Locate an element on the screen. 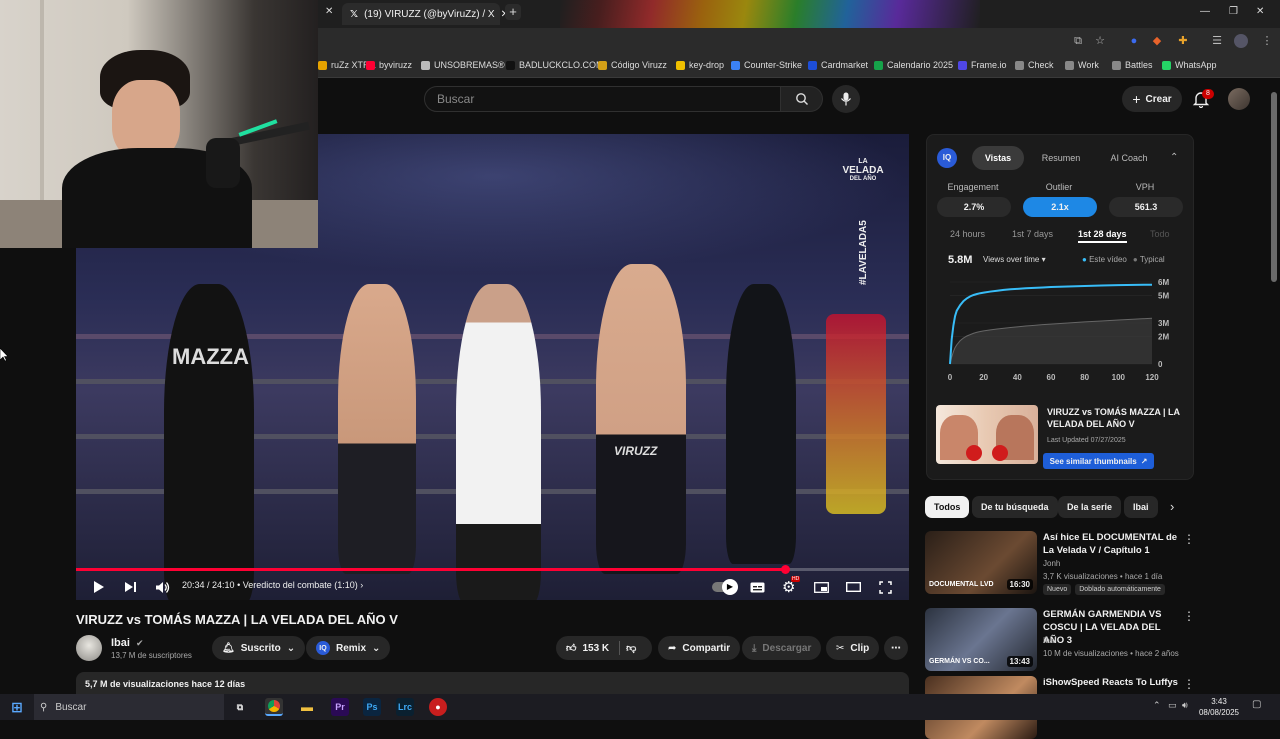 The height and width of the screenshot is (739, 1280). bookmark-item: Counter-Strike is located at coordinates (766, 65).